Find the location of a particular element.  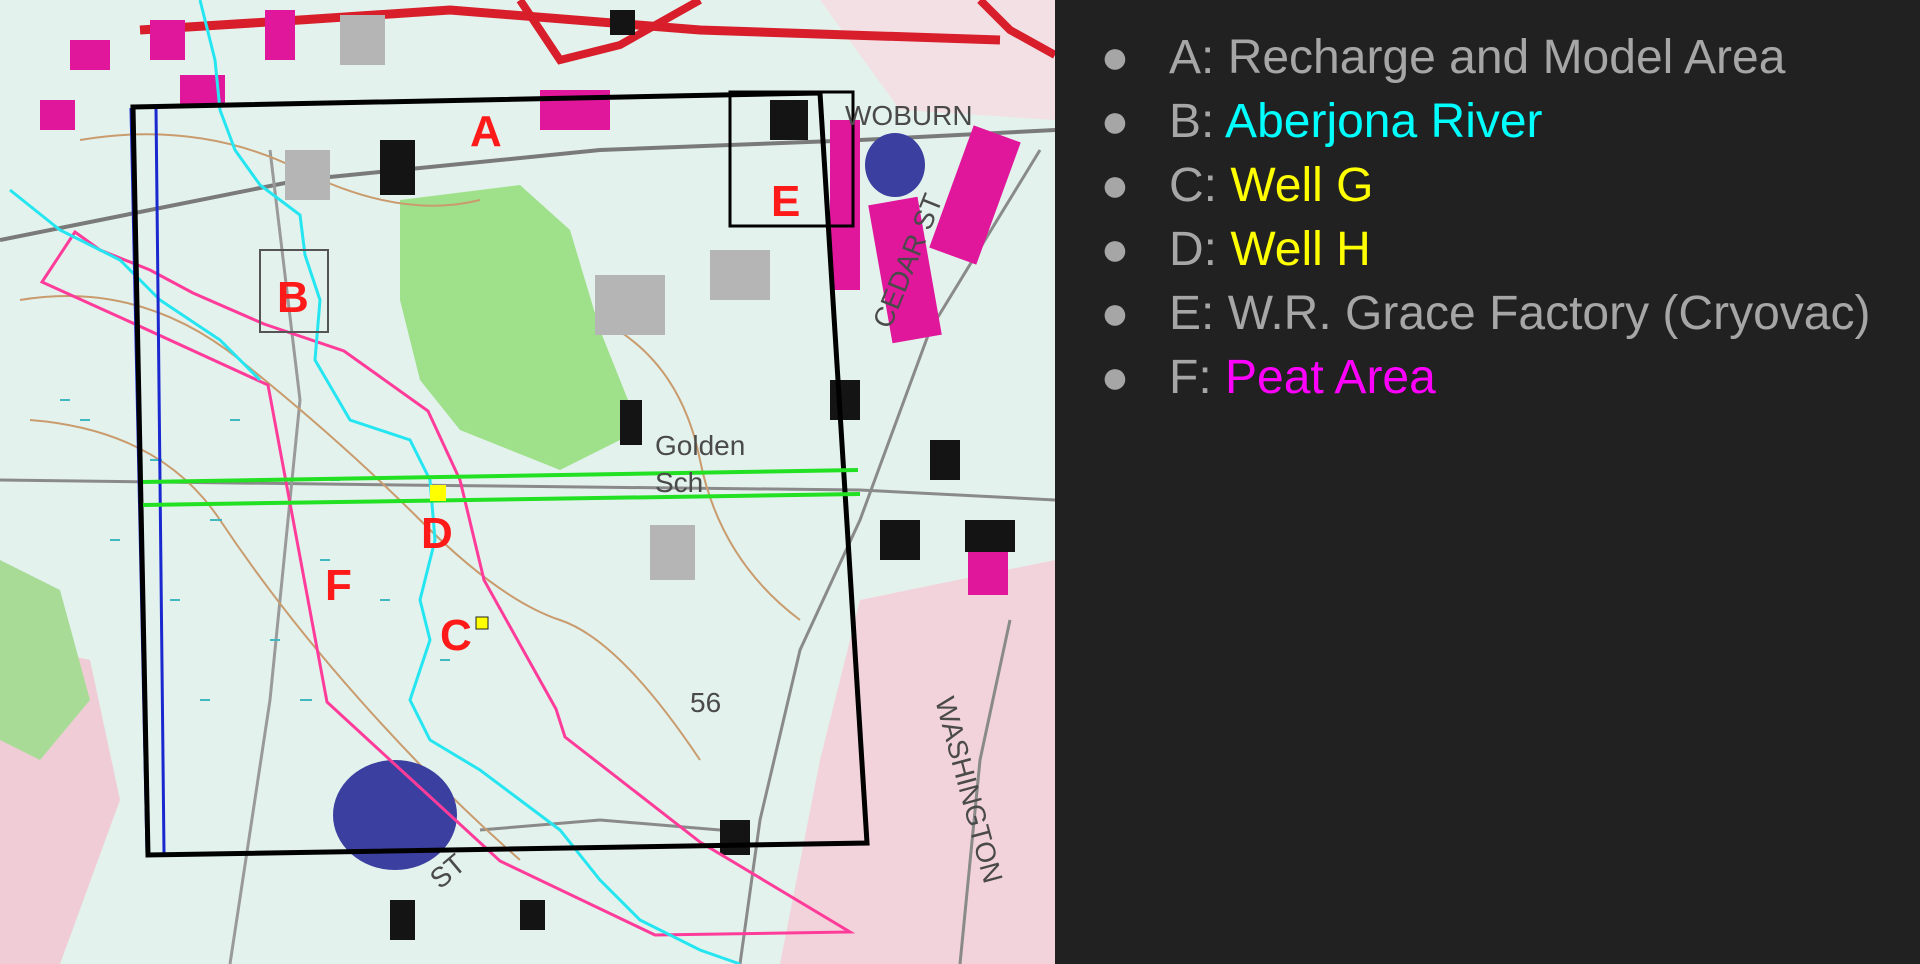

place-label-golden: Golden is located at coordinates (700, 445).